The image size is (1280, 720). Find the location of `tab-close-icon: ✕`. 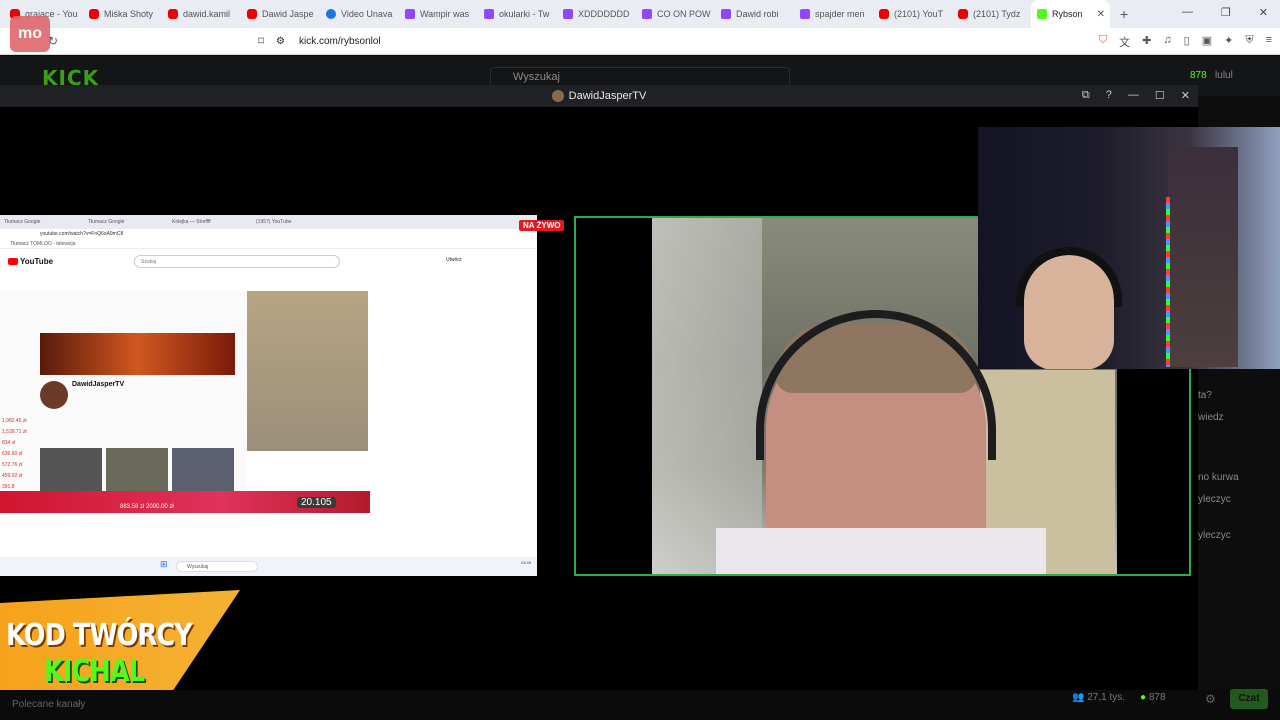

tab-close-icon: ✕ is located at coordinates (1101, 14).